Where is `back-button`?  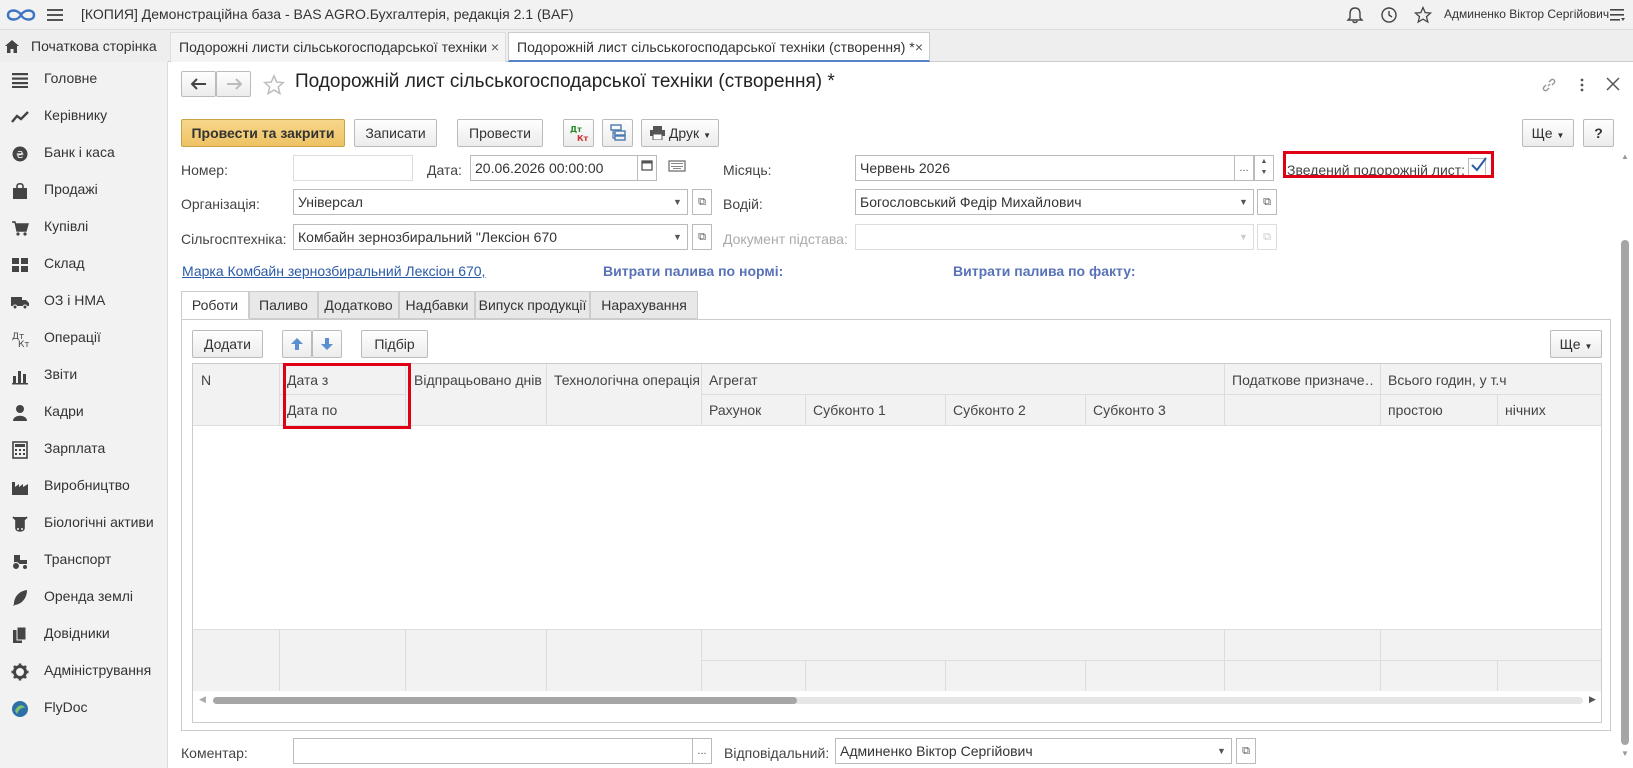 back-button is located at coordinates (198, 84).